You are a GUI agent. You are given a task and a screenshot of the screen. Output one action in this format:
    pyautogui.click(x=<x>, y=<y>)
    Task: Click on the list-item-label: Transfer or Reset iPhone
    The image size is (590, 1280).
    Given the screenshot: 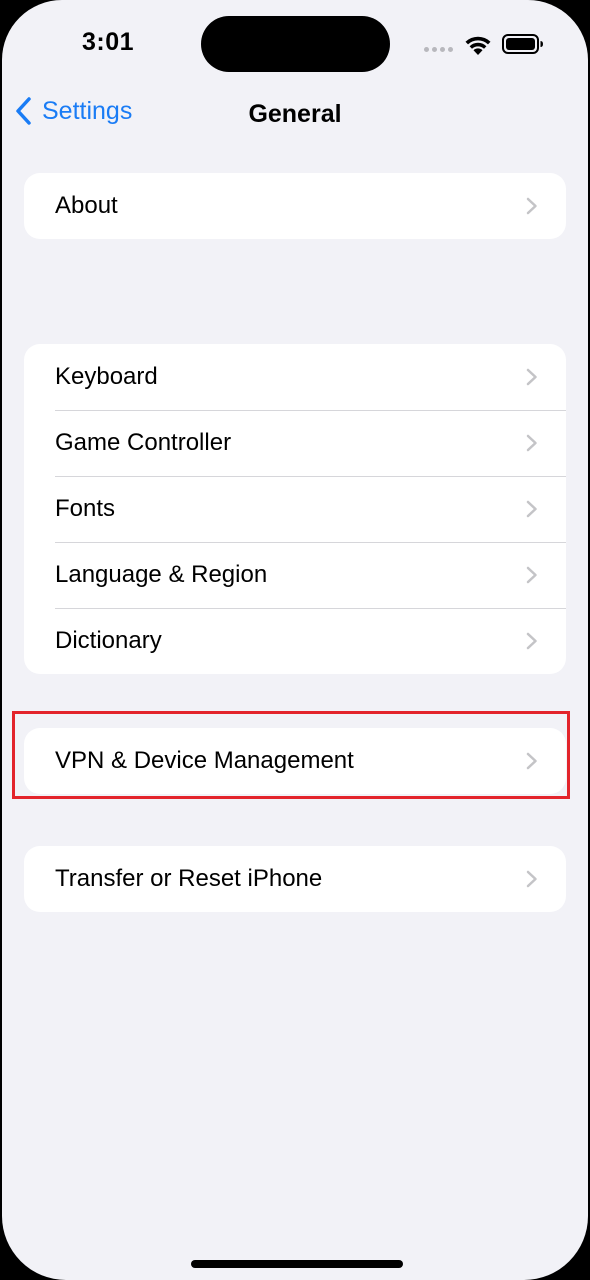 What is the action you would take?
    pyautogui.click(x=189, y=878)
    